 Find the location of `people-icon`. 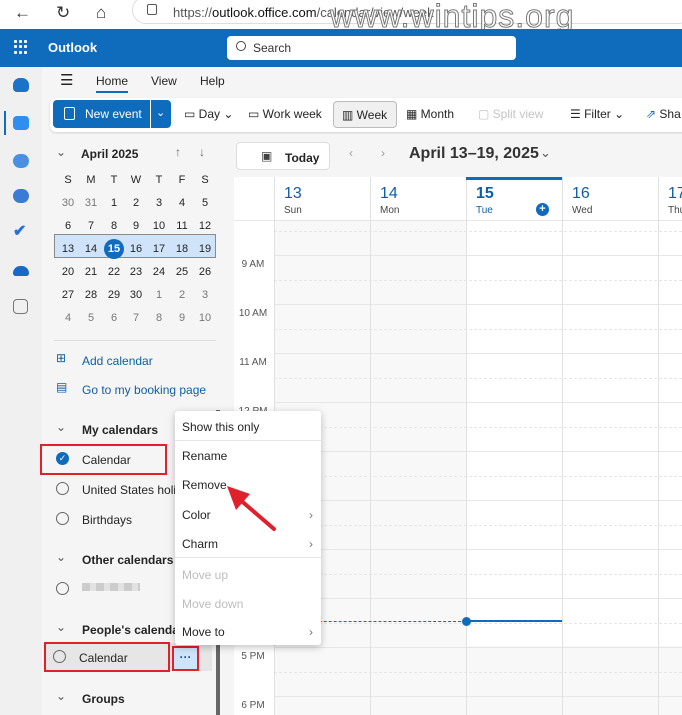

people-icon is located at coordinates (21, 161).